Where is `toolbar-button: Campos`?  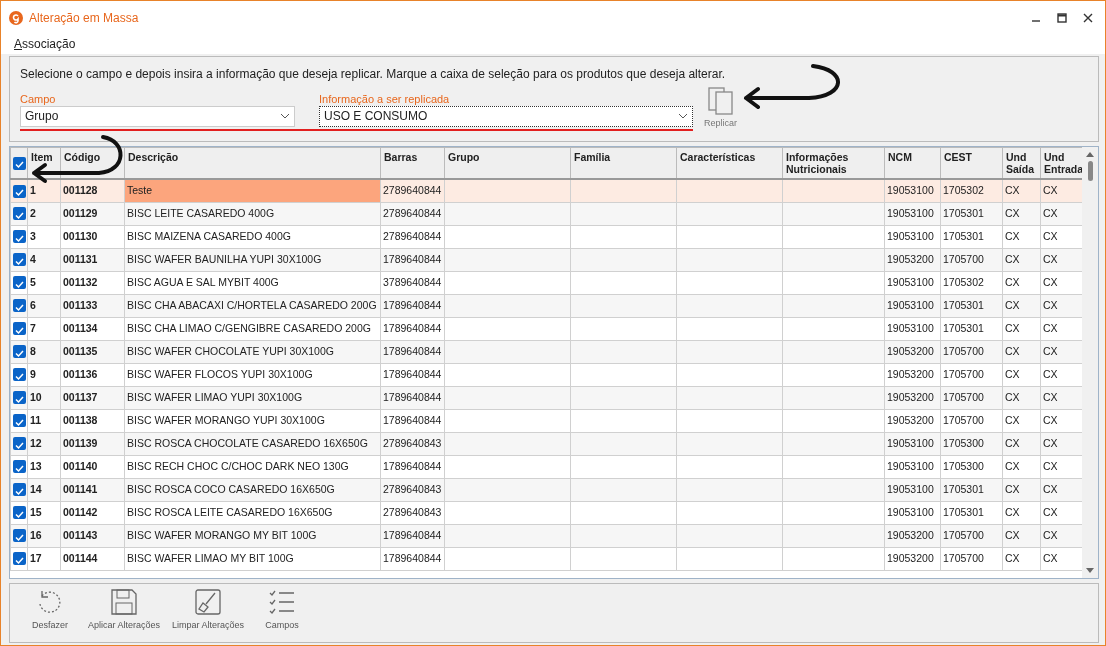 toolbar-button: Campos is located at coordinates (282, 613).